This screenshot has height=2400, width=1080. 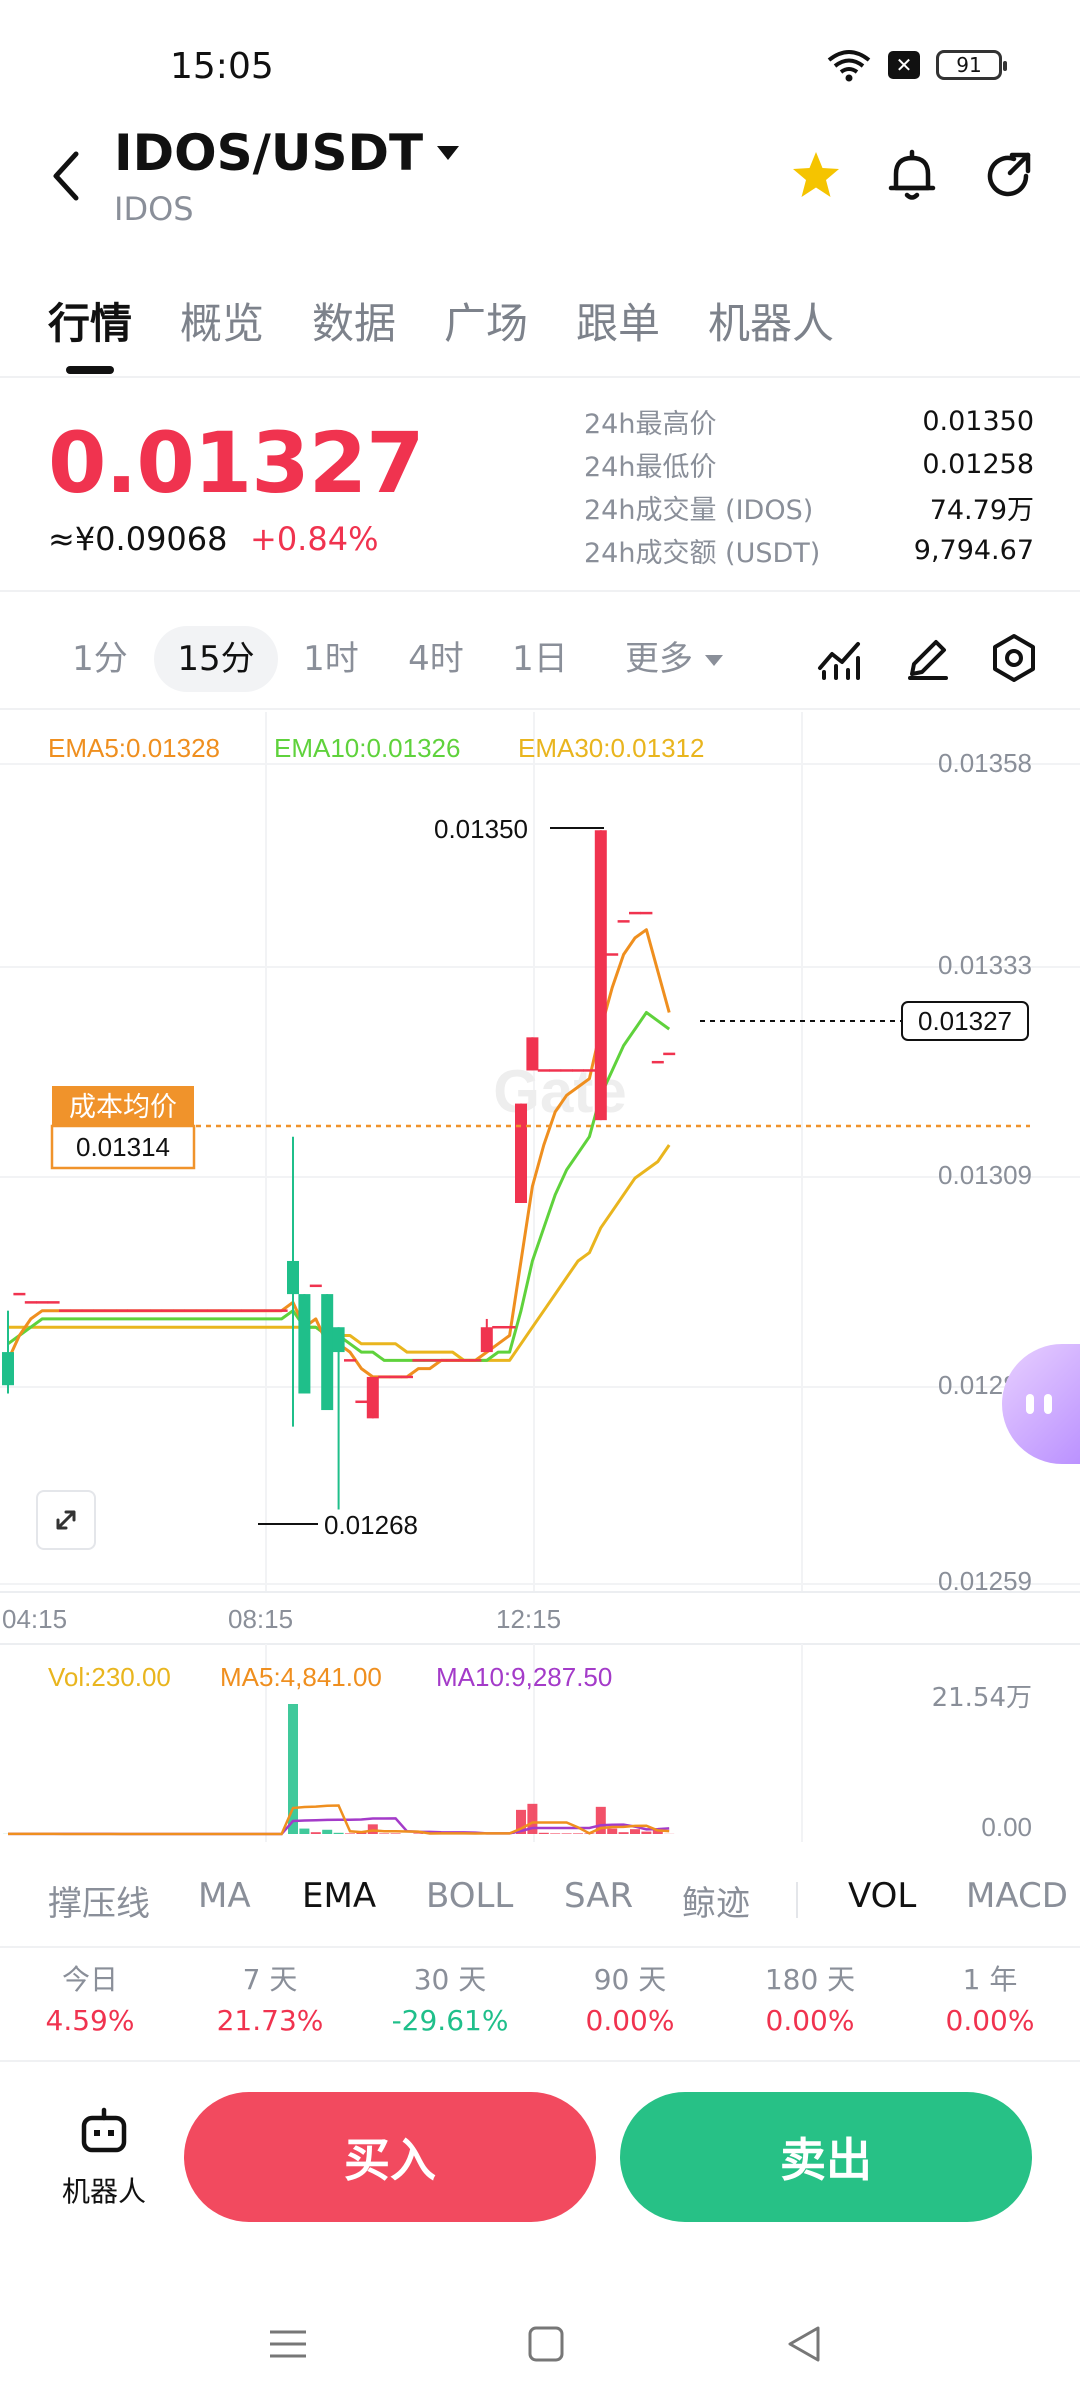 What do you see at coordinates (269, 153) in the screenshot?
I see `pair-title: IDOS/USDT` at bounding box center [269, 153].